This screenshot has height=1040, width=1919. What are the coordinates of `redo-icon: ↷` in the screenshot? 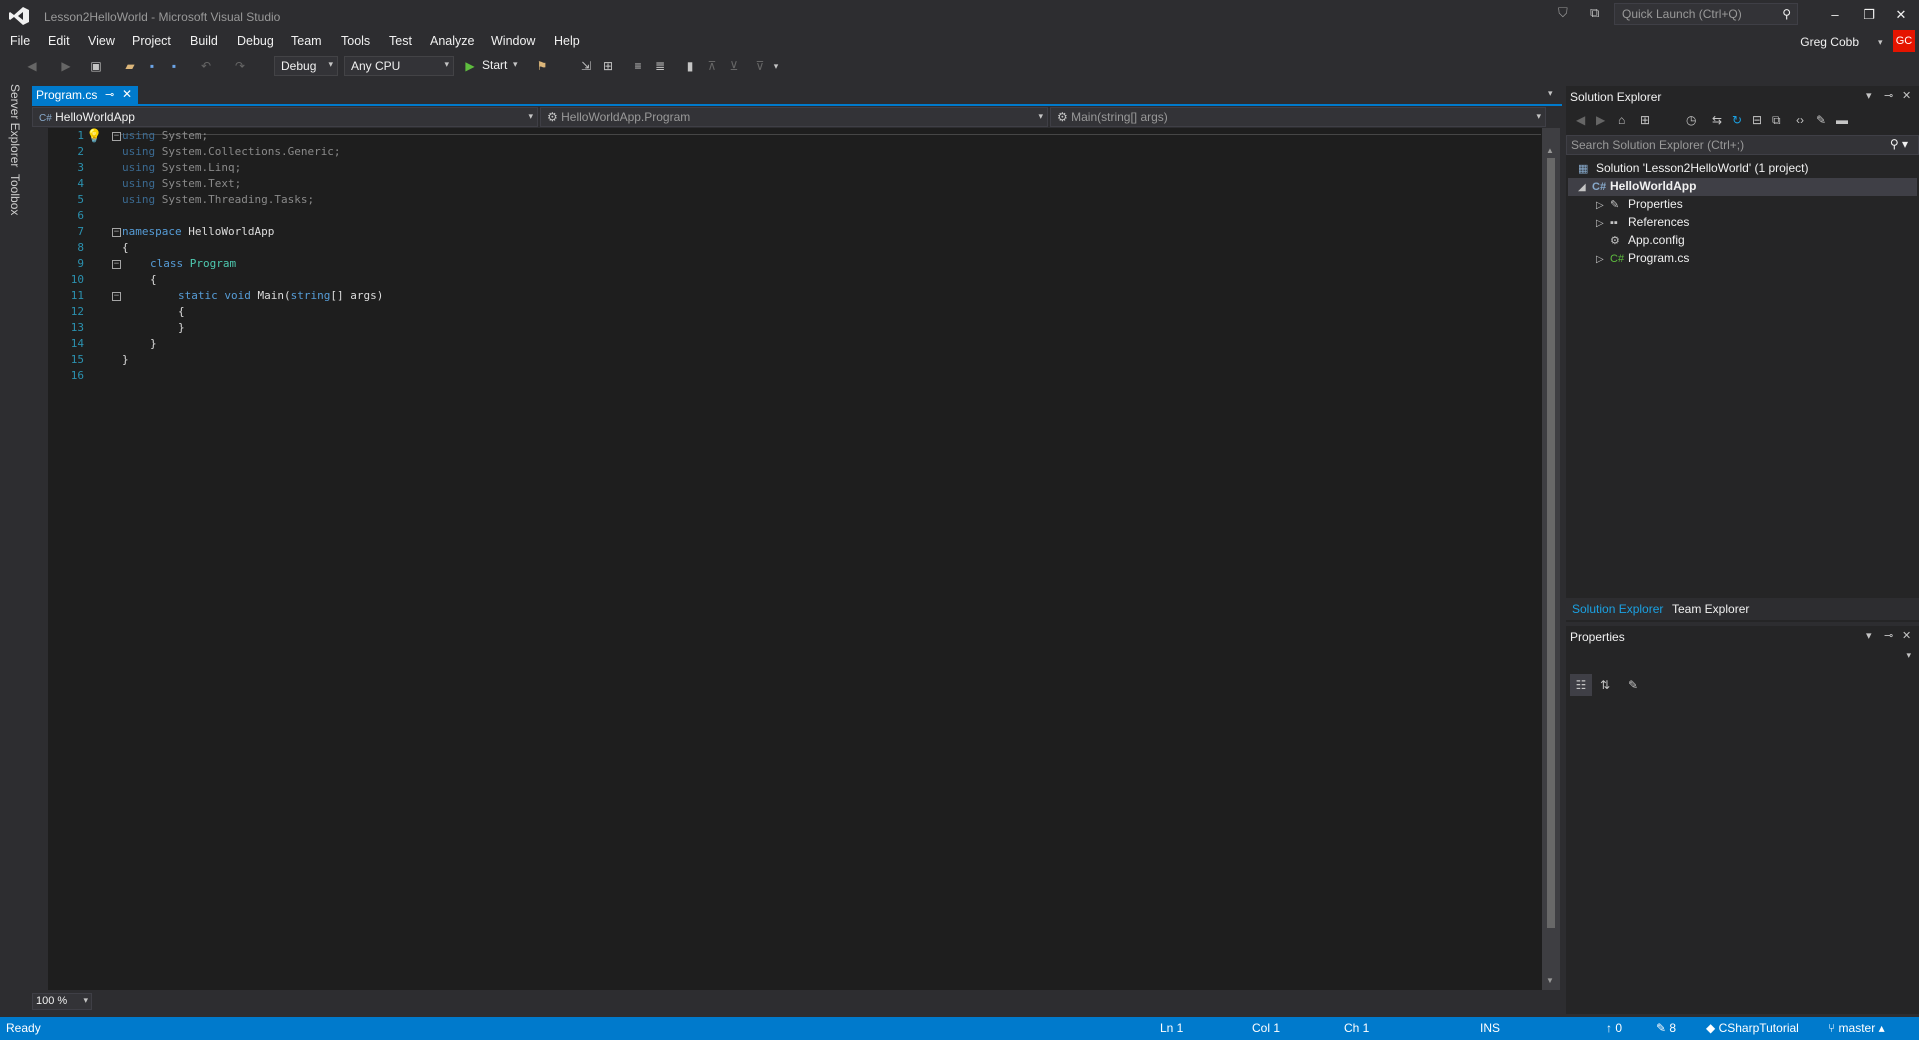 It's located at (240, 66).